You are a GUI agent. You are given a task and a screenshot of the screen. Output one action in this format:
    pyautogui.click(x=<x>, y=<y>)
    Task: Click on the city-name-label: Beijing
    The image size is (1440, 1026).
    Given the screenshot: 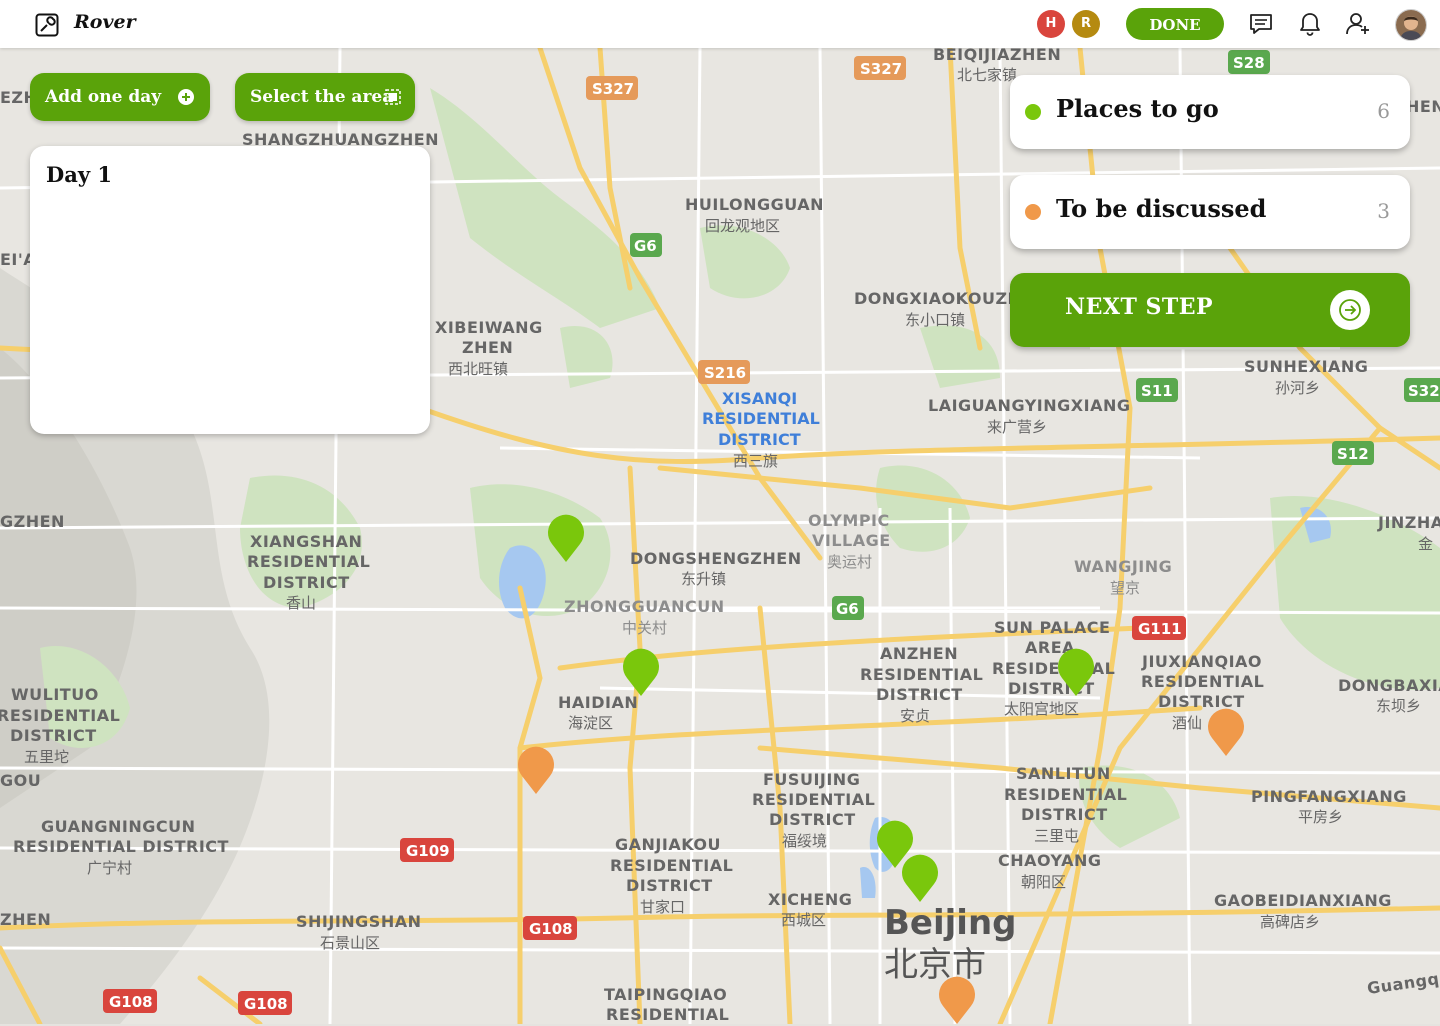 What is the action you would take?
    pyautogui.click(x=950, y=923)
    